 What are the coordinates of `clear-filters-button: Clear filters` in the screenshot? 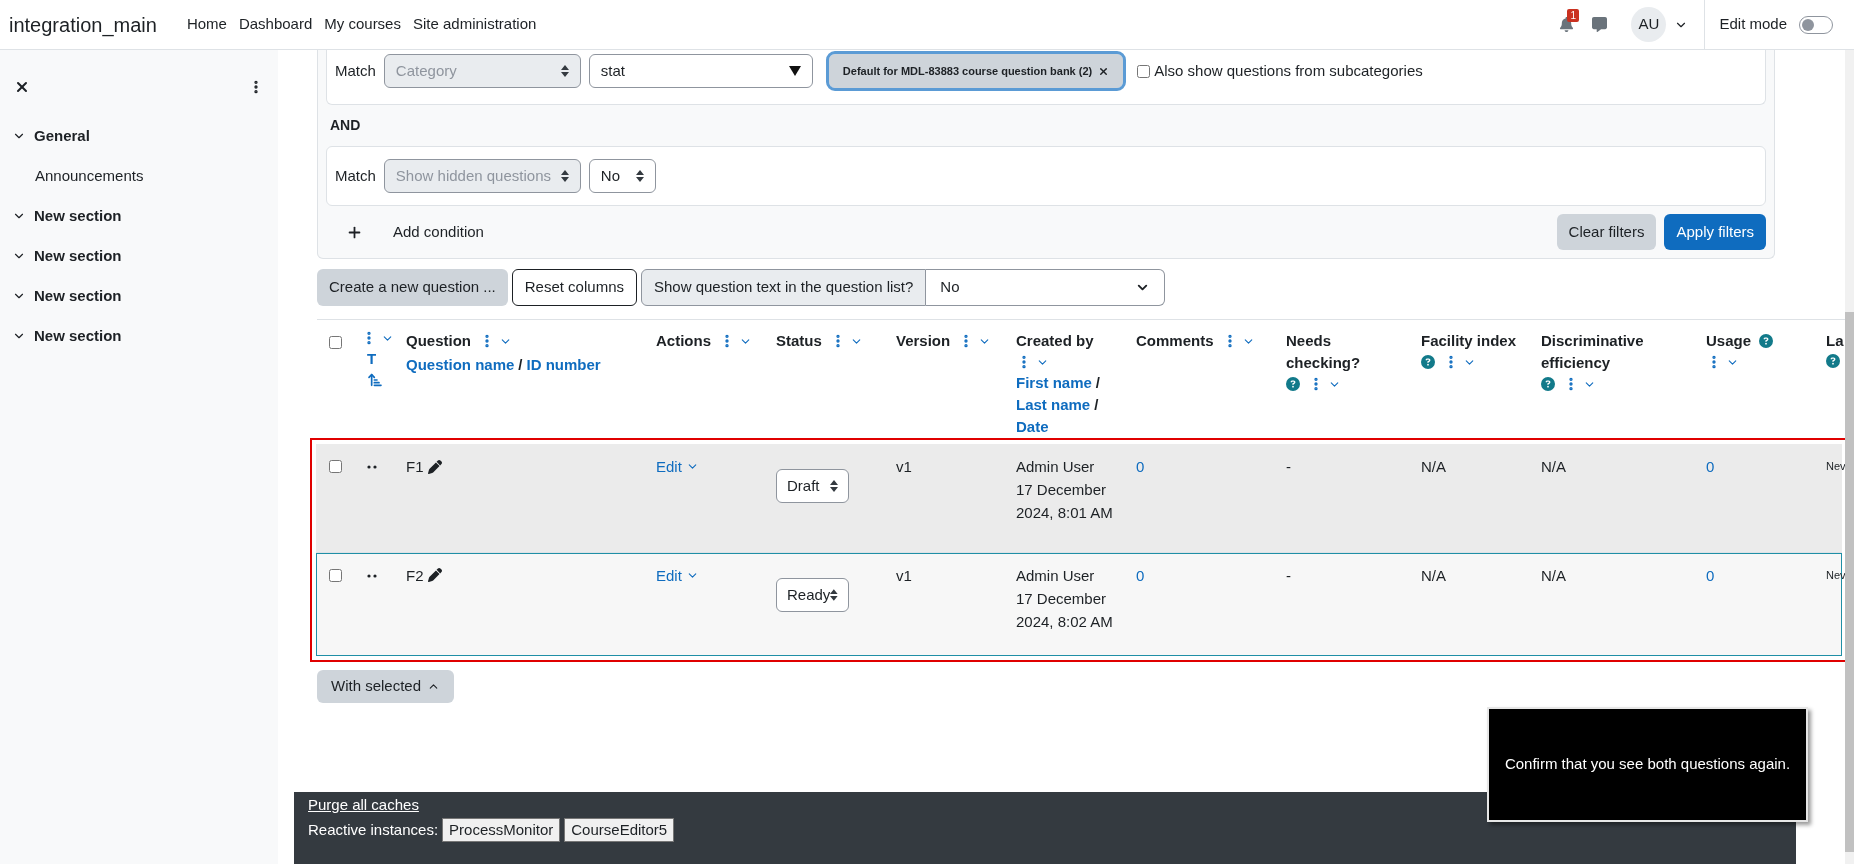 It's located at (1606, 232).